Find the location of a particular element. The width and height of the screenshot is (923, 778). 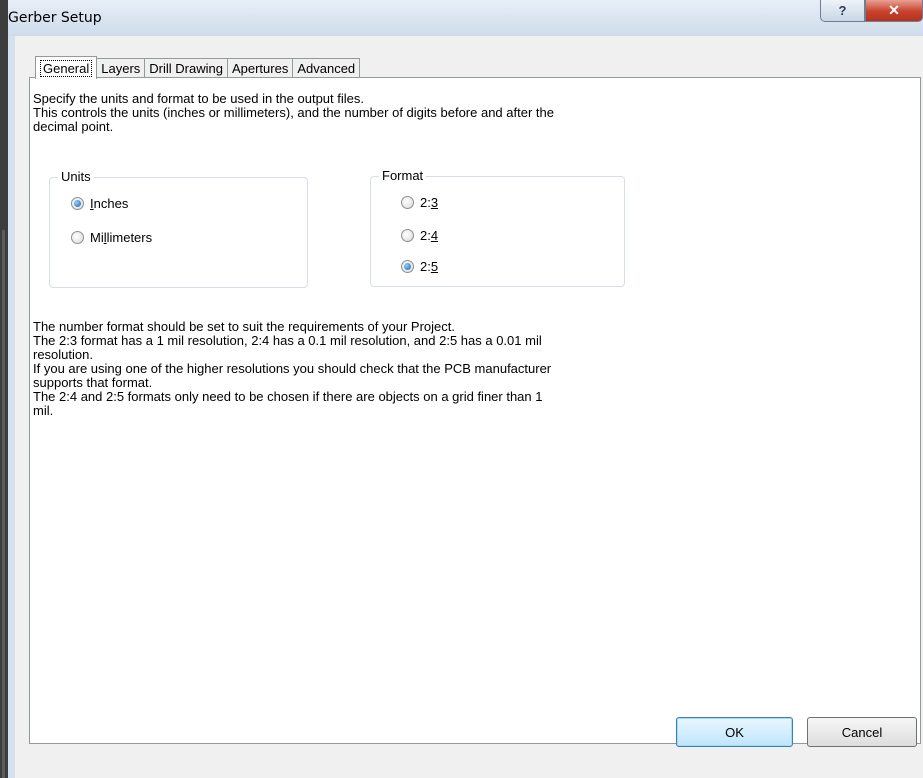

cancel-button-label: Cancel is located at coordinates (862, 732).